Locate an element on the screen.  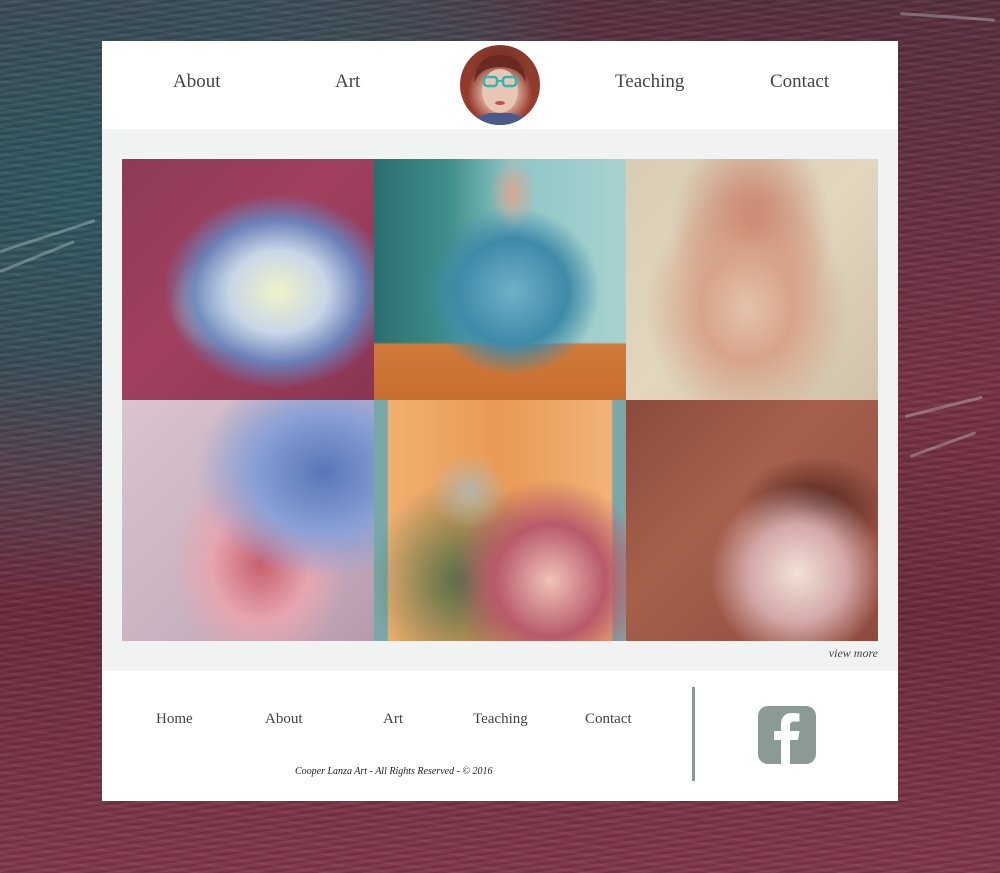
footer-nav-teaching: Teaching is located at coordinates (500, 719).